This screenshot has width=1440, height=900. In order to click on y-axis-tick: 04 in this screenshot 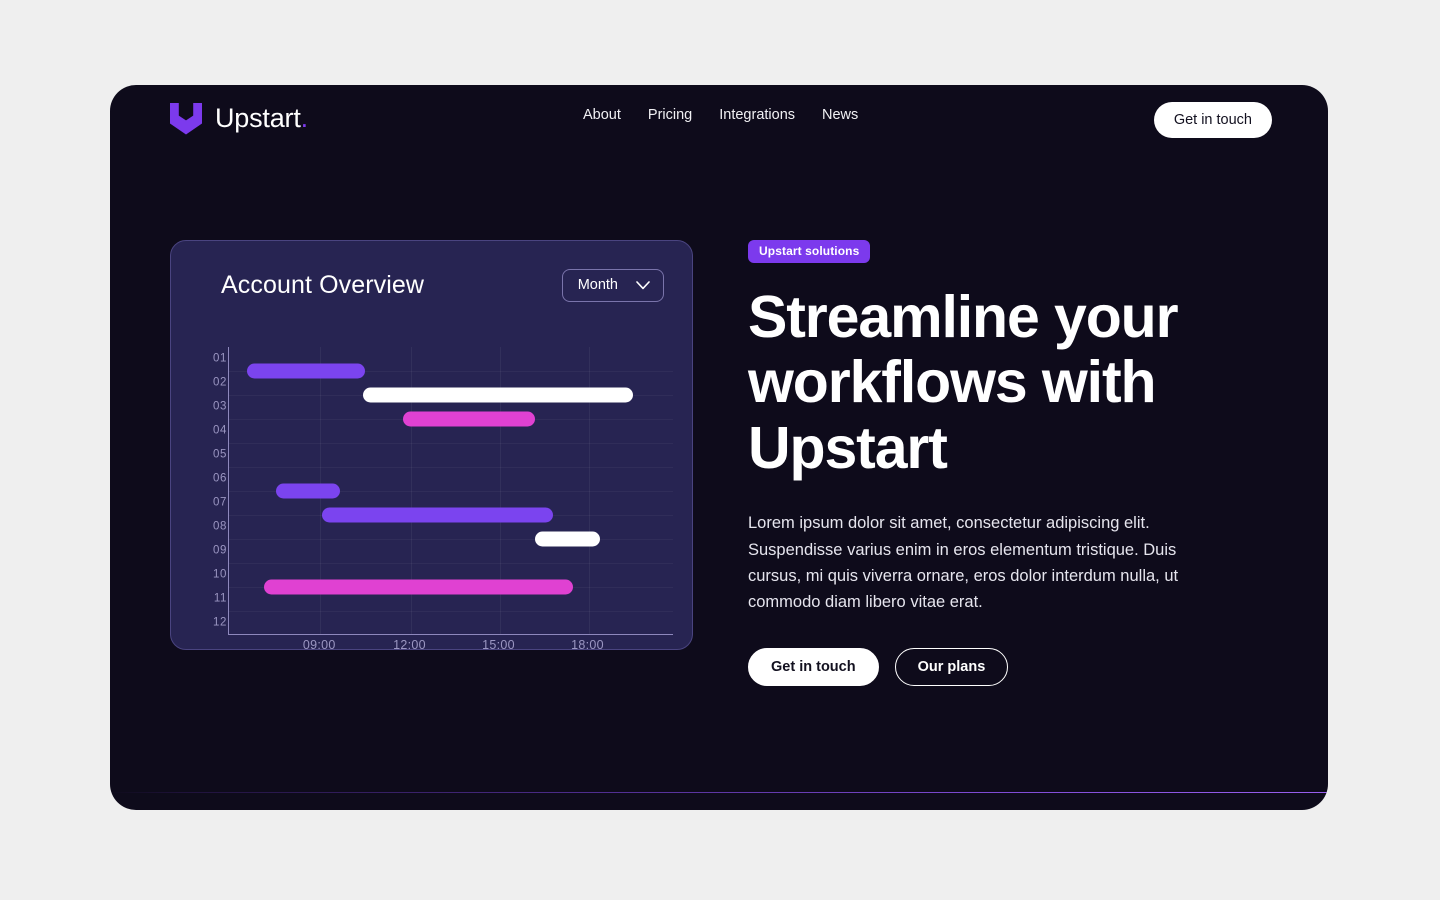, I will do `click(220, 430)`.